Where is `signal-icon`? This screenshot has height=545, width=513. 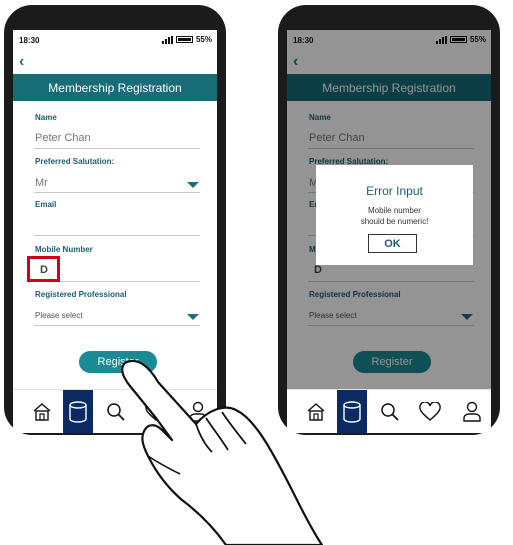 signal-icon is located at coordinates (167, 39).